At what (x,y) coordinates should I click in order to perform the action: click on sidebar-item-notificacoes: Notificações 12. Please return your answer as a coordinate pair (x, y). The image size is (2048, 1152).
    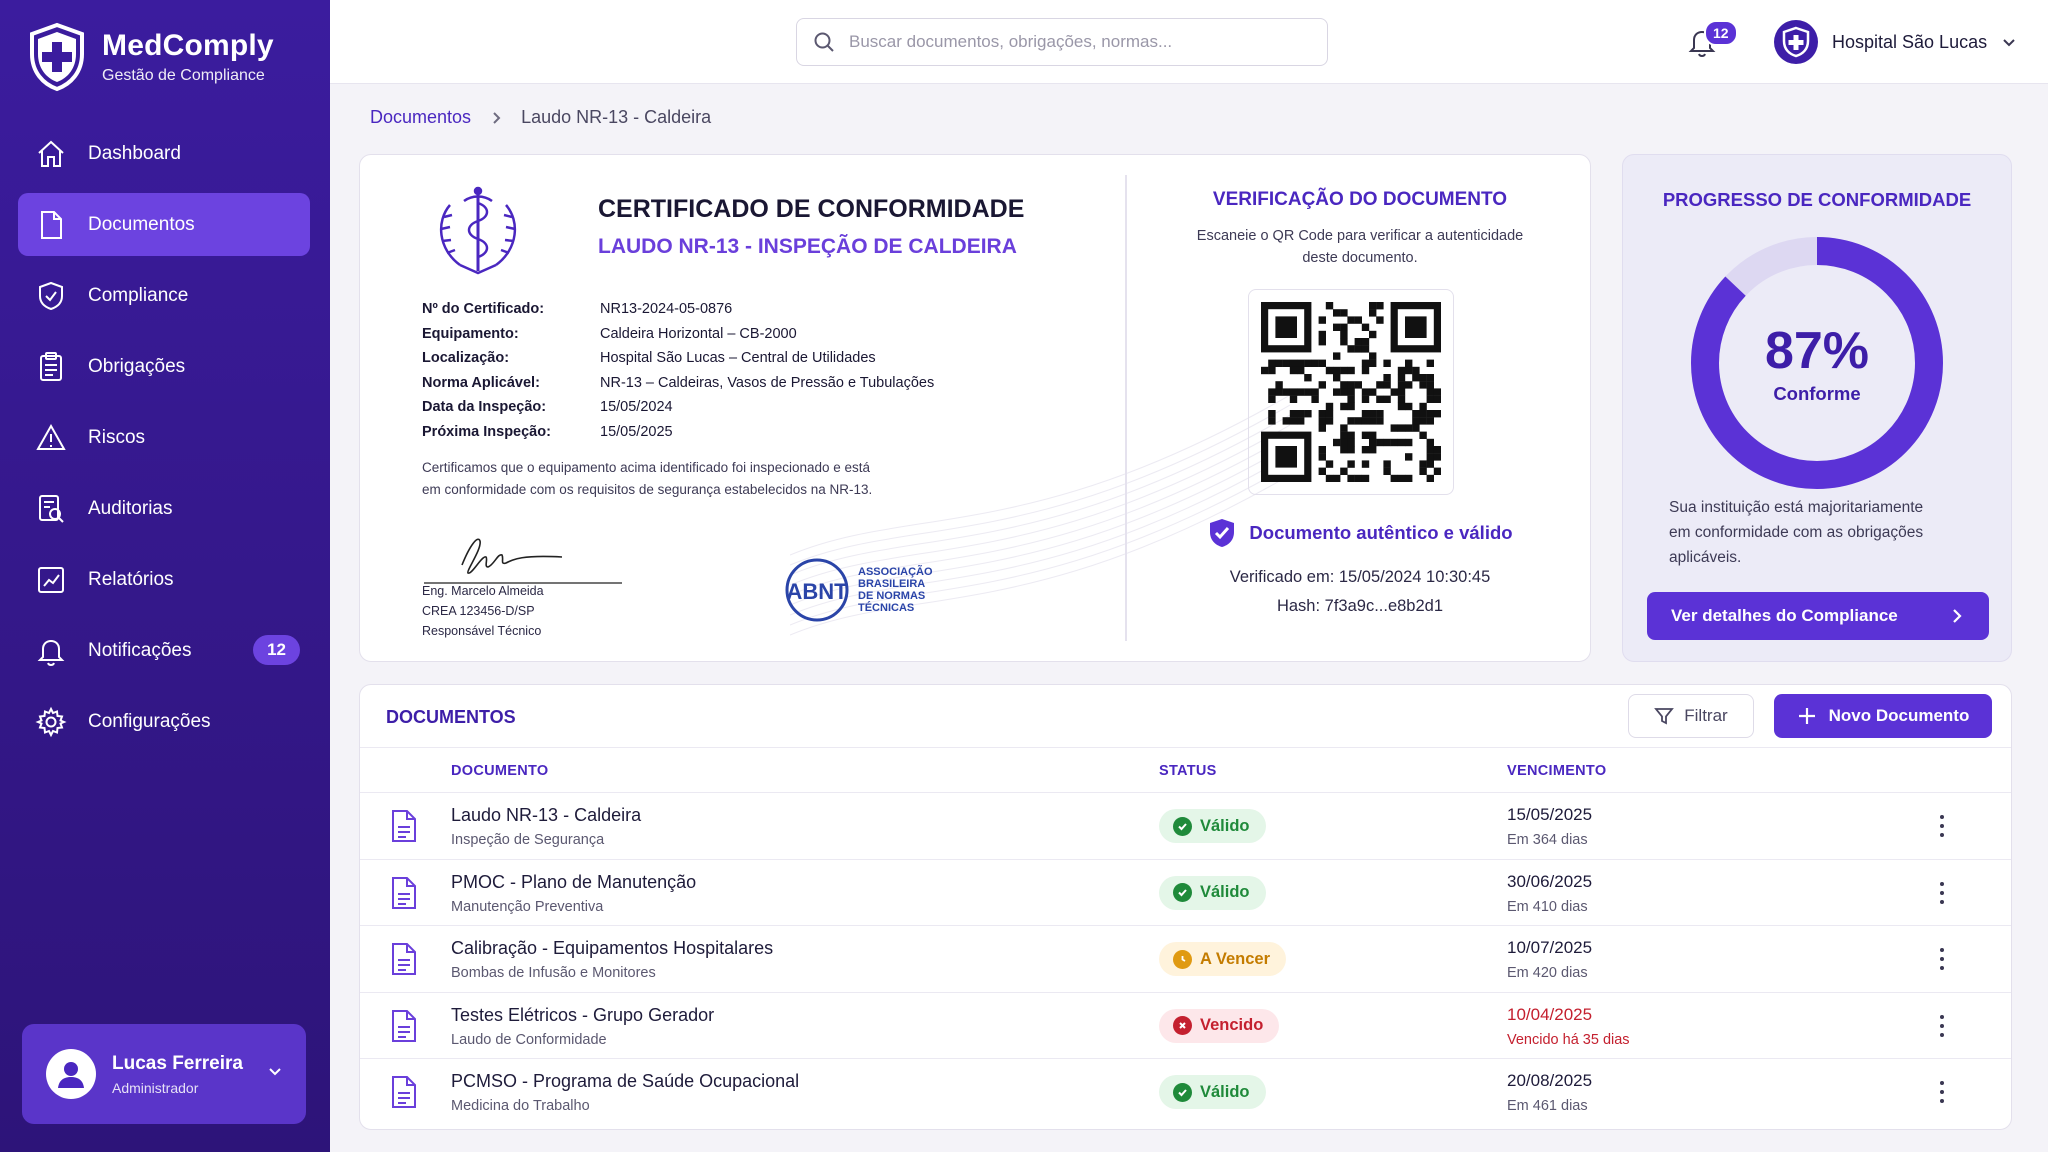
    Looking at the image, I should click on (164, 650).